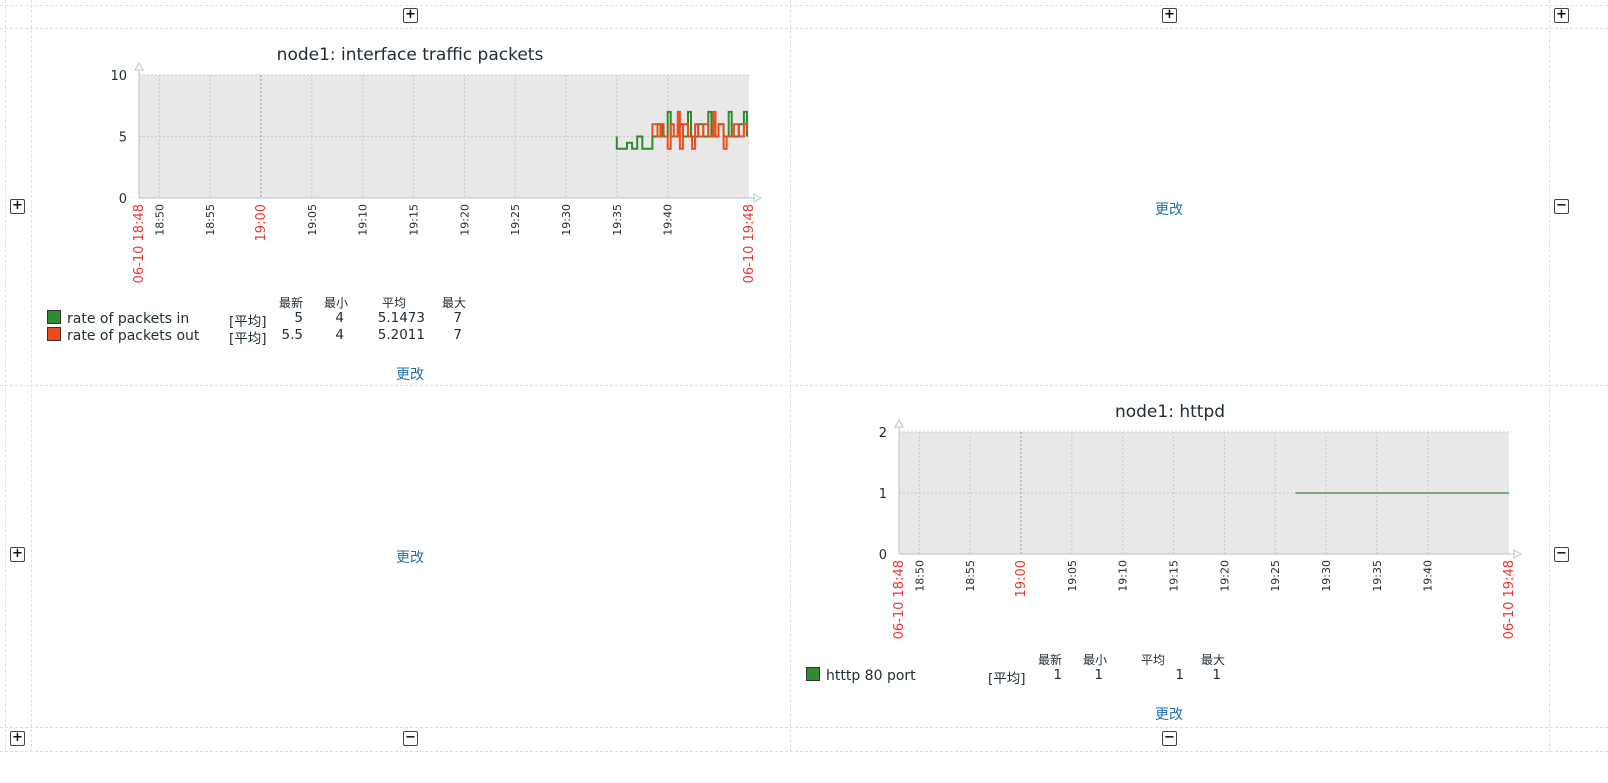 The height and width of the screenshot is (783, 1608). I want to click on legend-item-name: htttp 80 port, so click(871, 676).